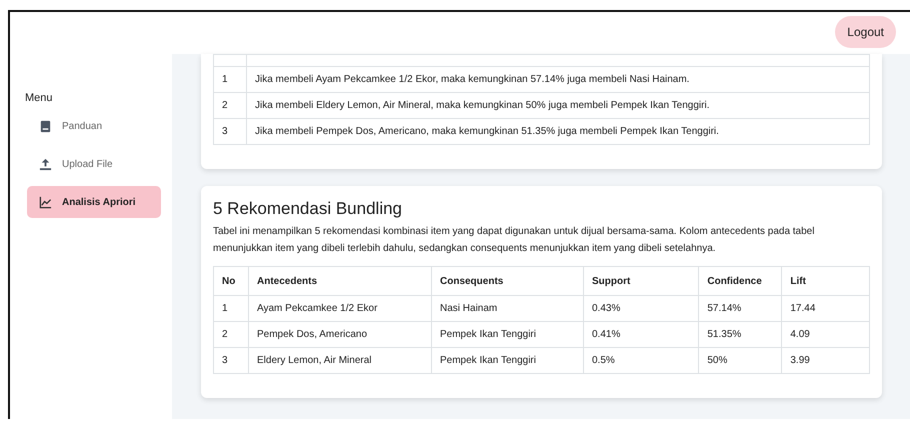  I want to click on table-cell: Ayam Pekcamkee 1/2 Ekor, so click(340, 309).